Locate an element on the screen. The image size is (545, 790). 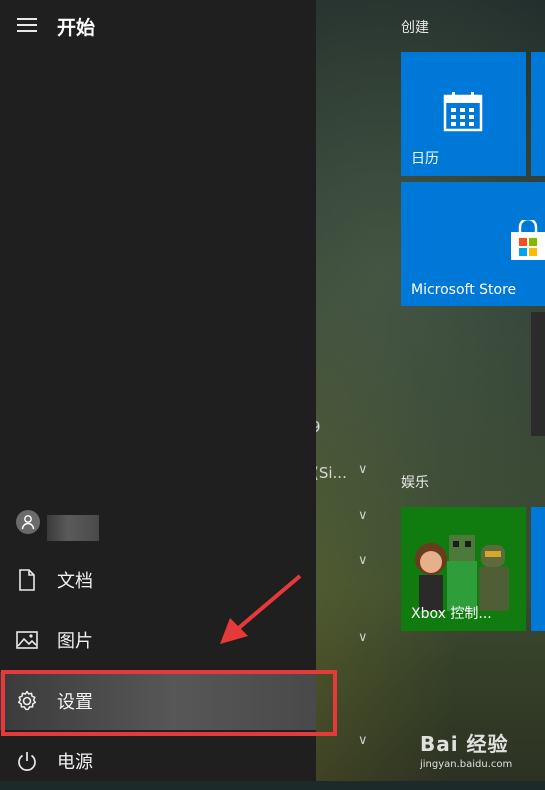
store-icon is located at coordinates (528, 240).